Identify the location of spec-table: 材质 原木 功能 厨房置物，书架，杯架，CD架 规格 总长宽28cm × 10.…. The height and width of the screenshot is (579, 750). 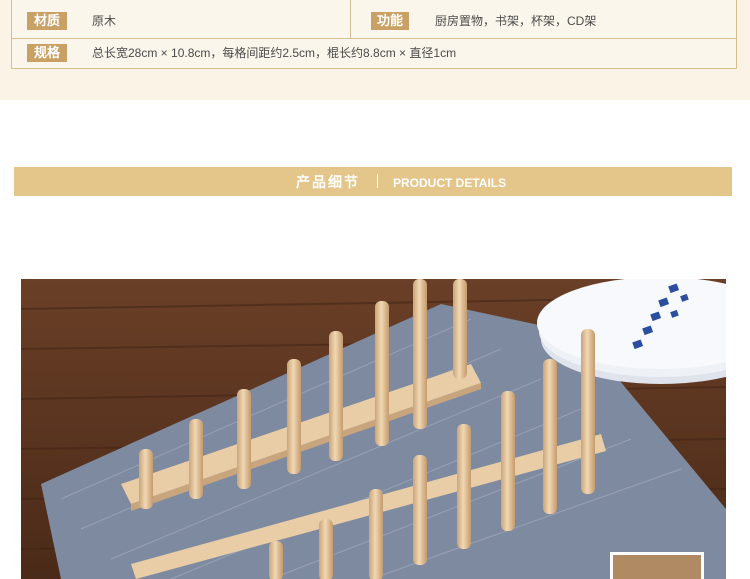
(374, 34).